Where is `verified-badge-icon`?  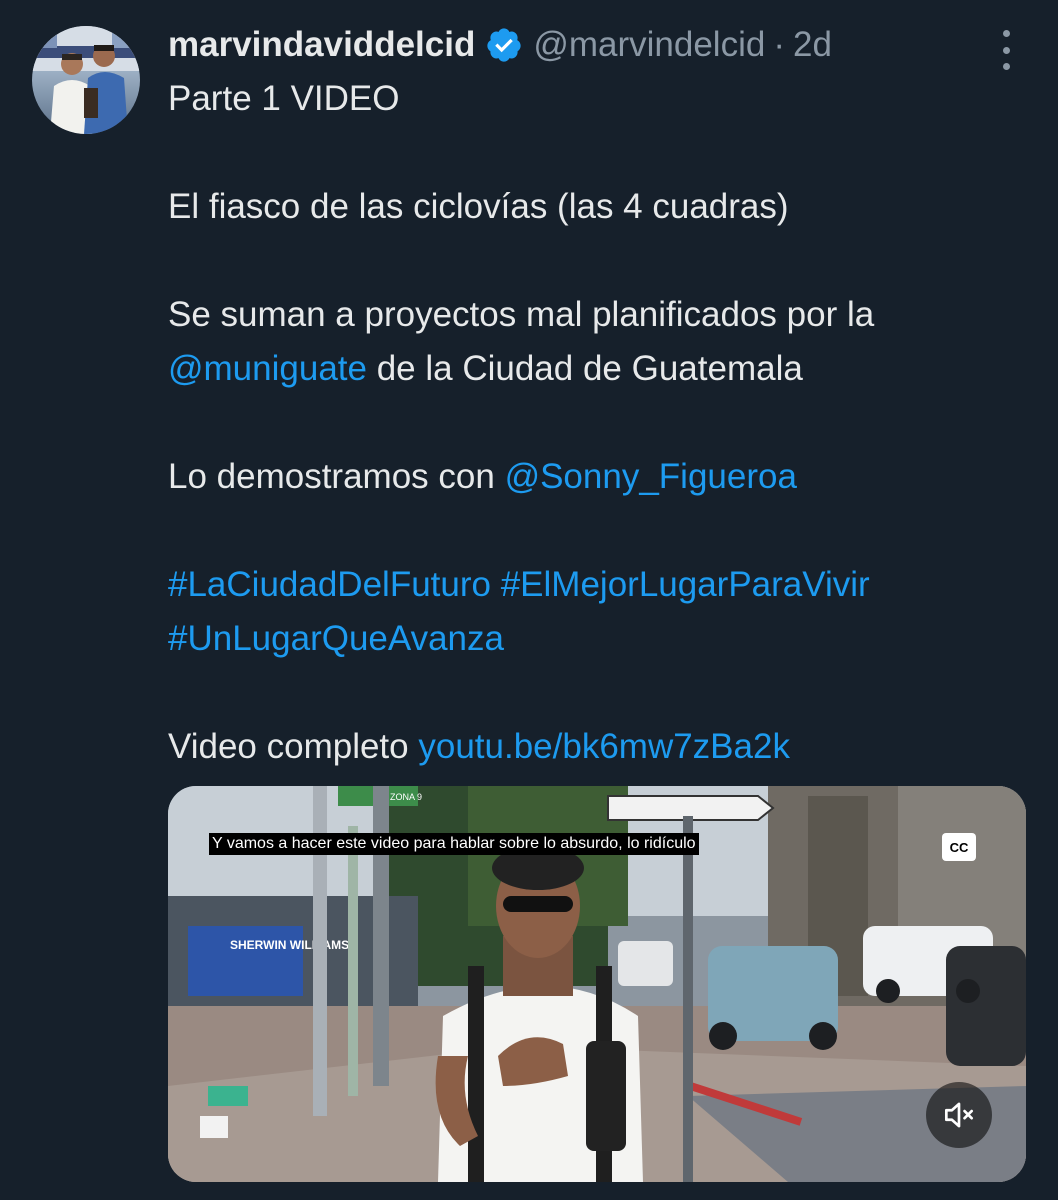
verified-badge-icon is located at coordinates (504, 45).